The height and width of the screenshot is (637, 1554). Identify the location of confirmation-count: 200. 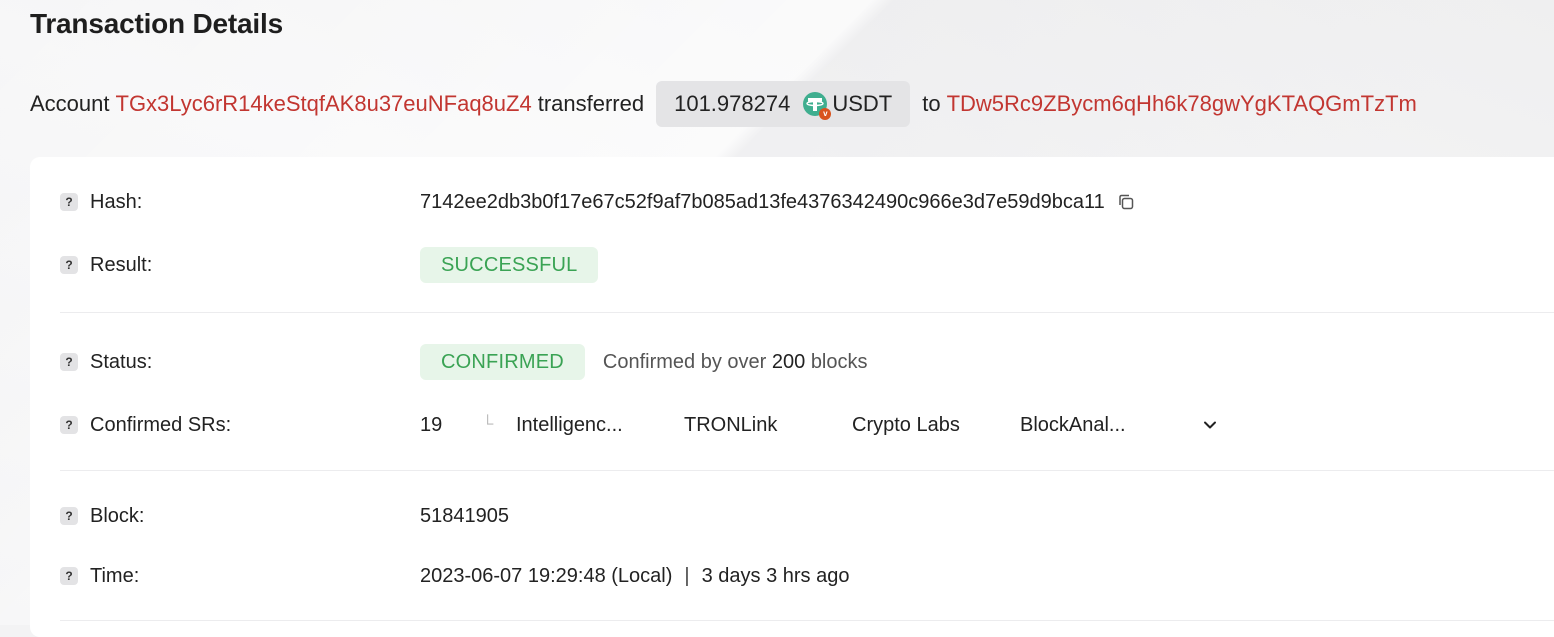
(788, 361).